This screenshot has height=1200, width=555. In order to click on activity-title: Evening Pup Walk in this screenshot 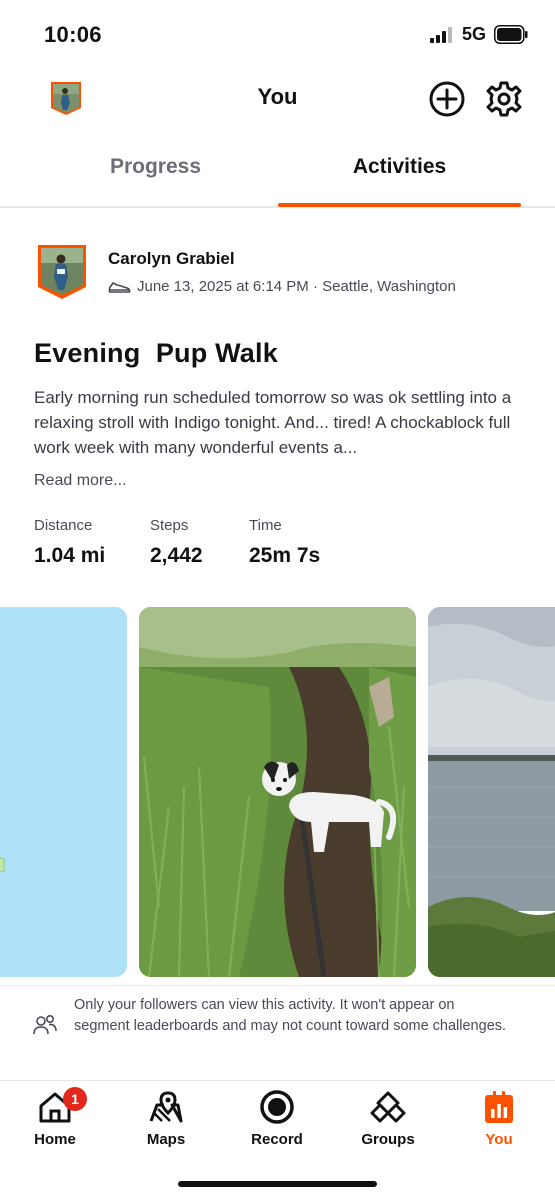, I will do `click(156, 353)`.